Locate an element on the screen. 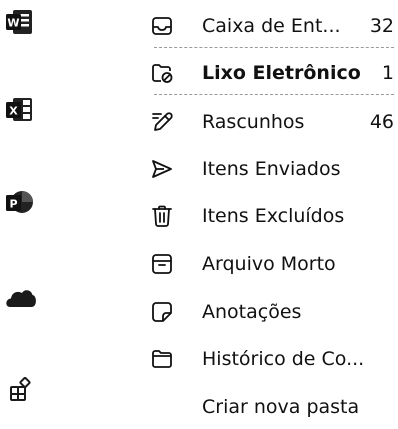 The height and width of the screenshot is (429, 398). folder-inbox: Caixa de Ent... 32 is located at coordinates (274, 26).